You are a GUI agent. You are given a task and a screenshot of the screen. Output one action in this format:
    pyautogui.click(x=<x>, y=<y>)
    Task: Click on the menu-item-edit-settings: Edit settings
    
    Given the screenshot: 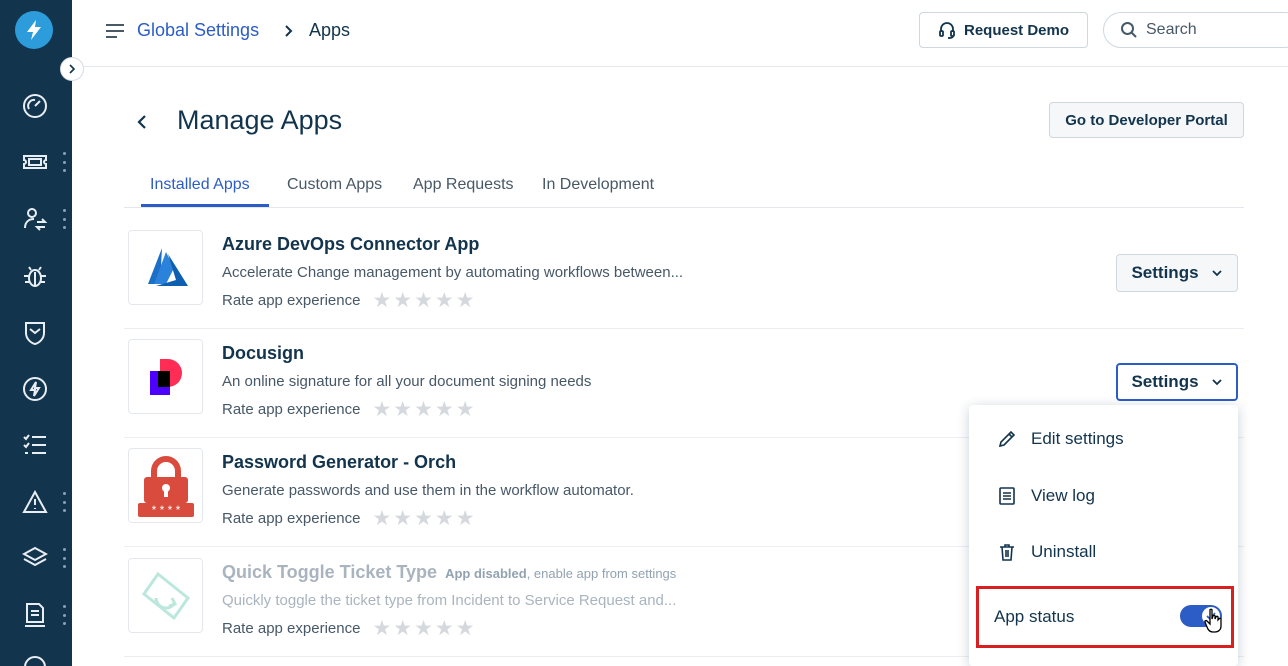 What is the action you would take?
    pyautogui.click(x=1103, y=439)
    